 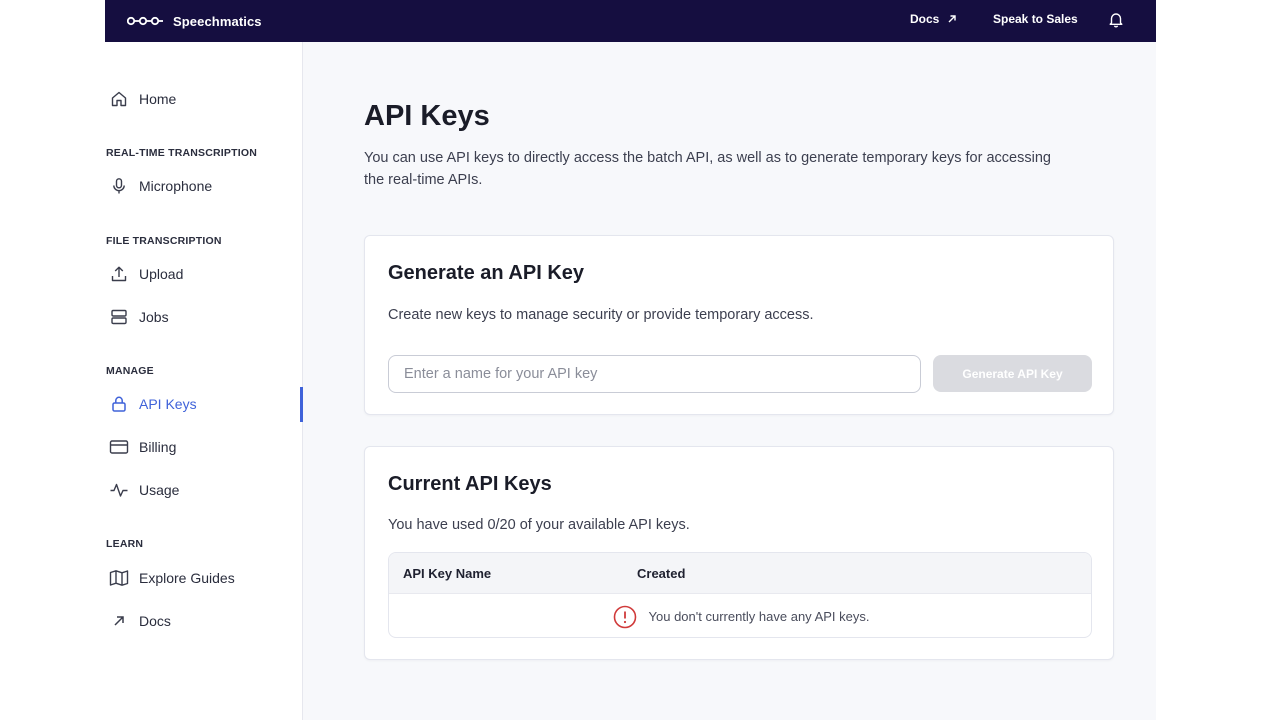 I want to click on sidebar-item-home: Home, so click(x=204, y=99).